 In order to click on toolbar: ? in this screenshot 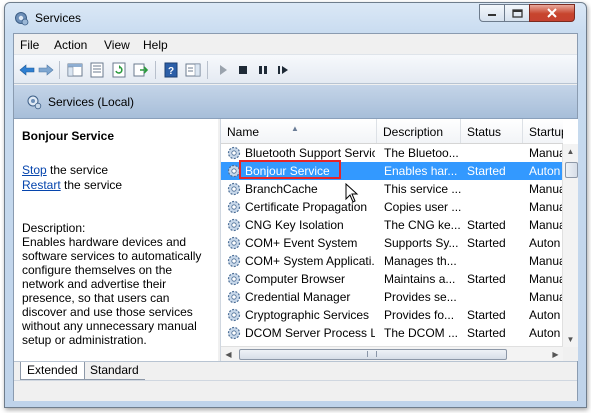, I will do `click(295, 69)`.